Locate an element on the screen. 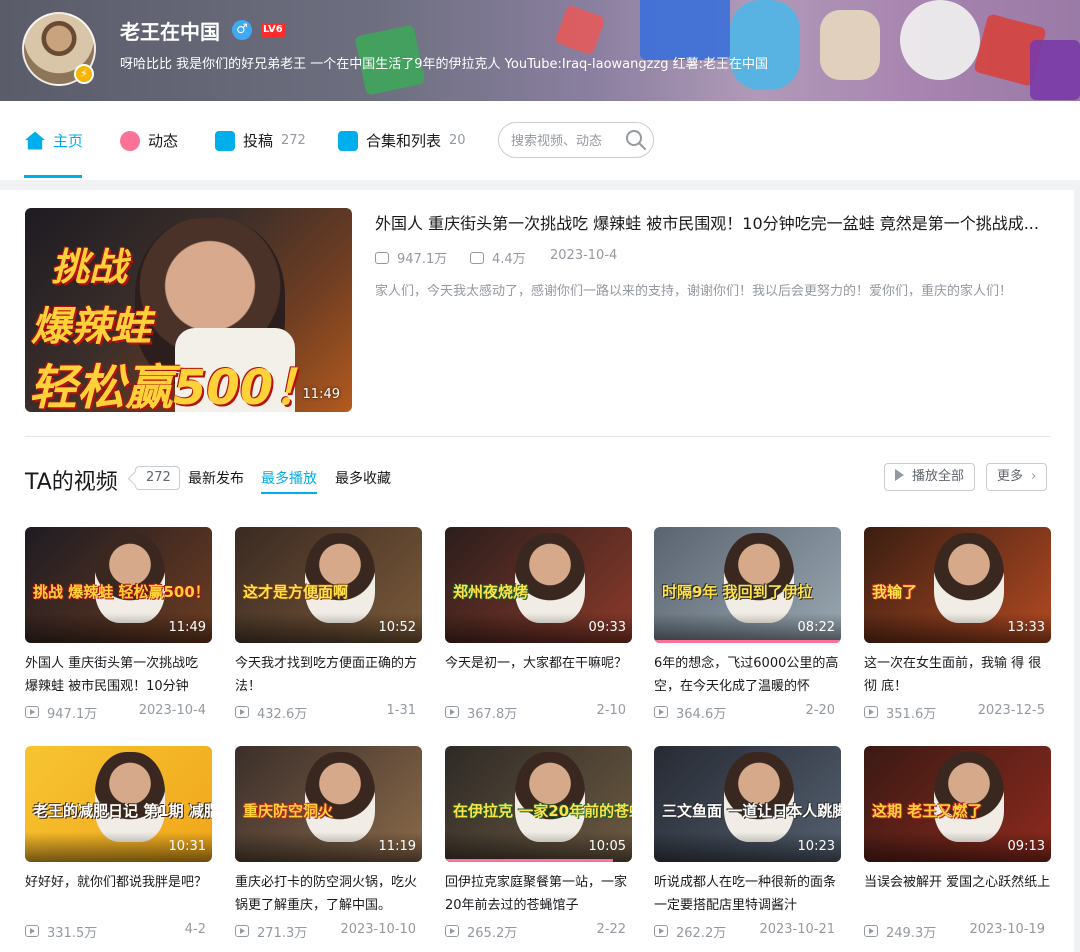  video-duration: 08:22 is located at coordinates (816, 627).